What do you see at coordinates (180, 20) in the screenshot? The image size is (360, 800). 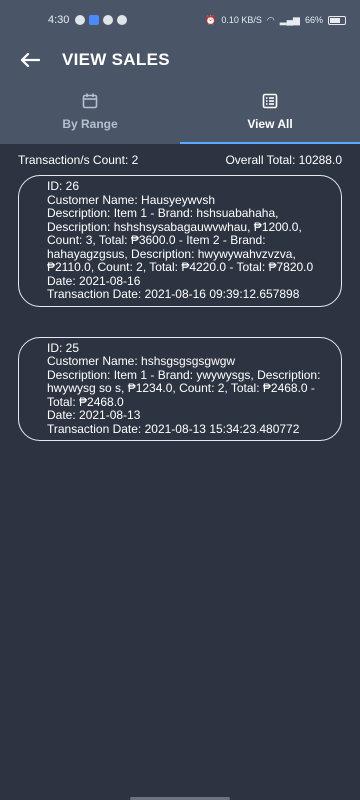 I see `status-bar: 4:30 ⏰ 0.10 KB/S ◠ ▂▄▆ 66%` at bounding box center [180, 20].